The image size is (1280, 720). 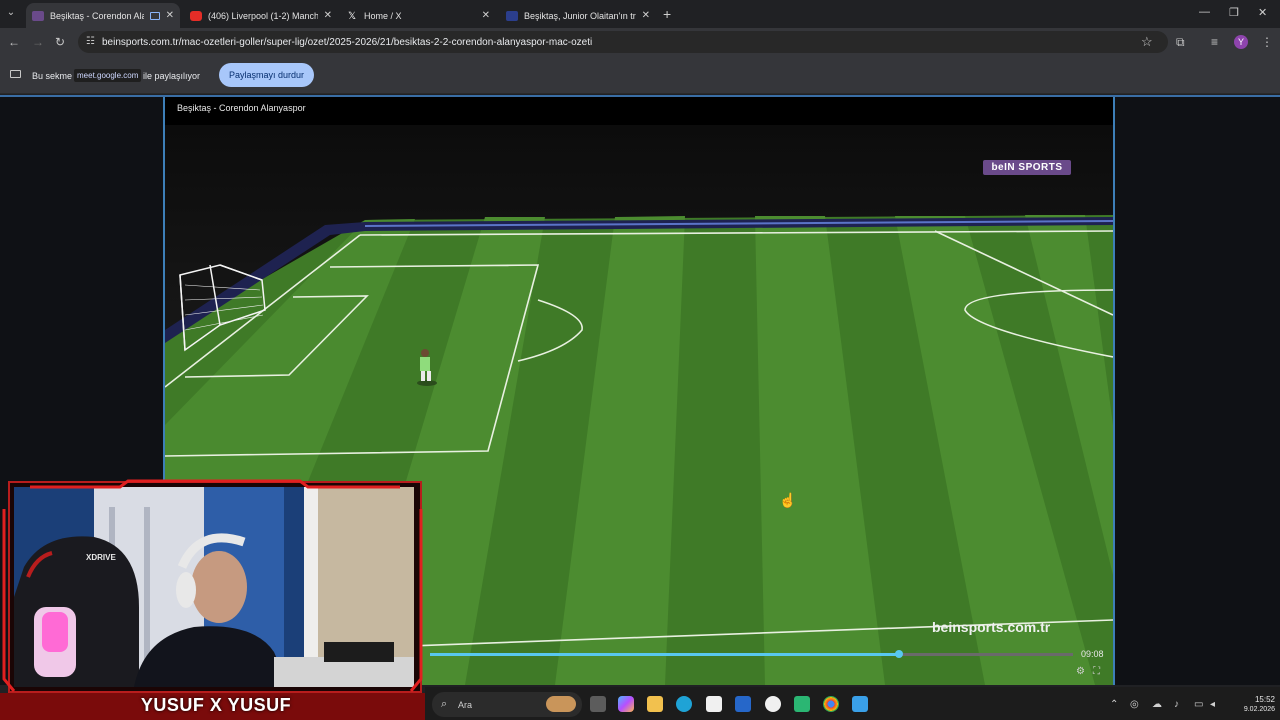 I want to click on webcam-feed: XDRIVE, so click(x=214, y=587).